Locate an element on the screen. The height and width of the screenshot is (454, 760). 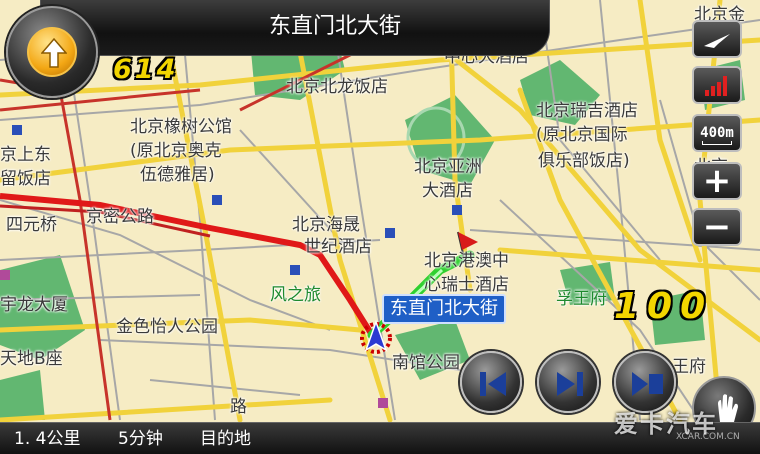
poi-label: 金色怡人公园 is located at coordinates (167, 327).